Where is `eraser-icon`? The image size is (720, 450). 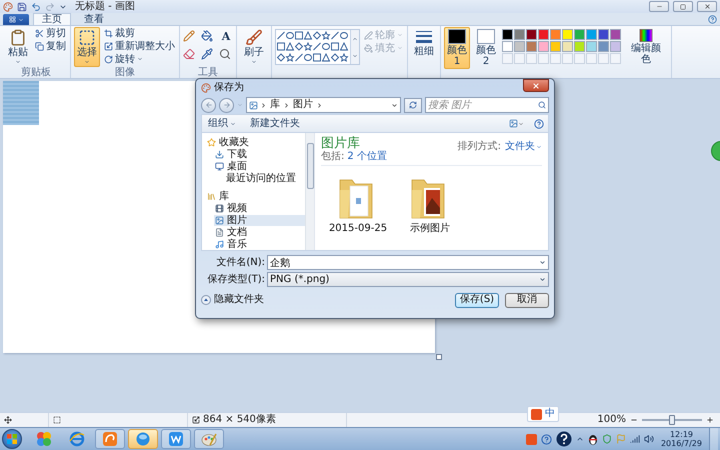 eraser-icon is located at coordinates (189, 54).